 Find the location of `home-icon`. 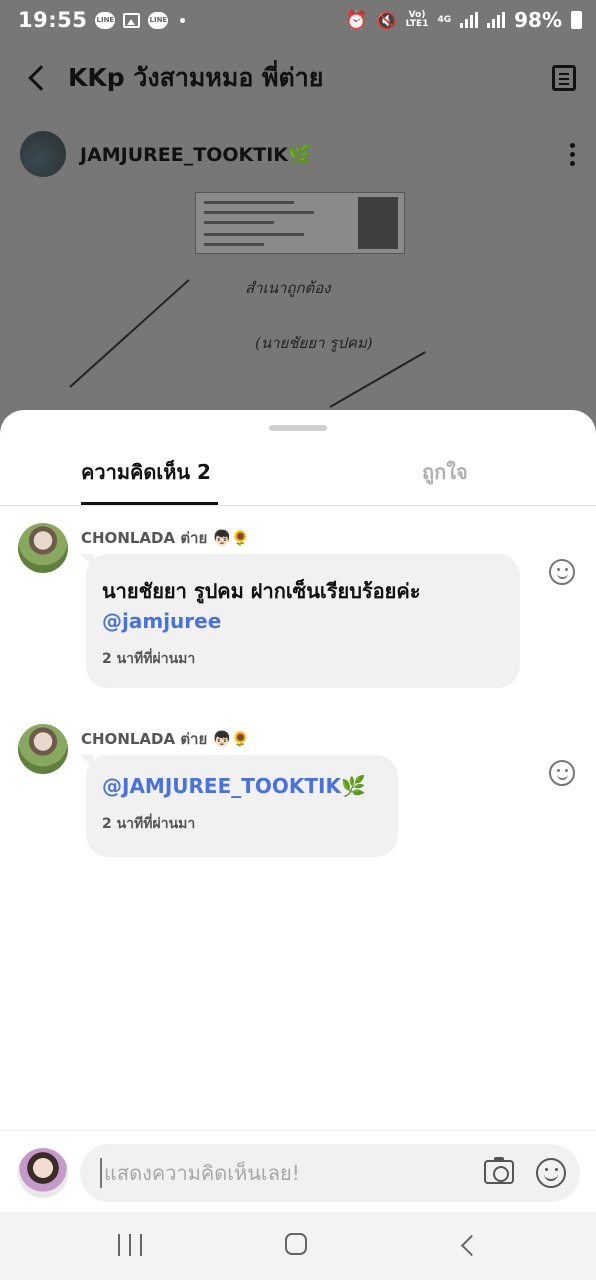

home-icon is located at coordinates (296, 1244).